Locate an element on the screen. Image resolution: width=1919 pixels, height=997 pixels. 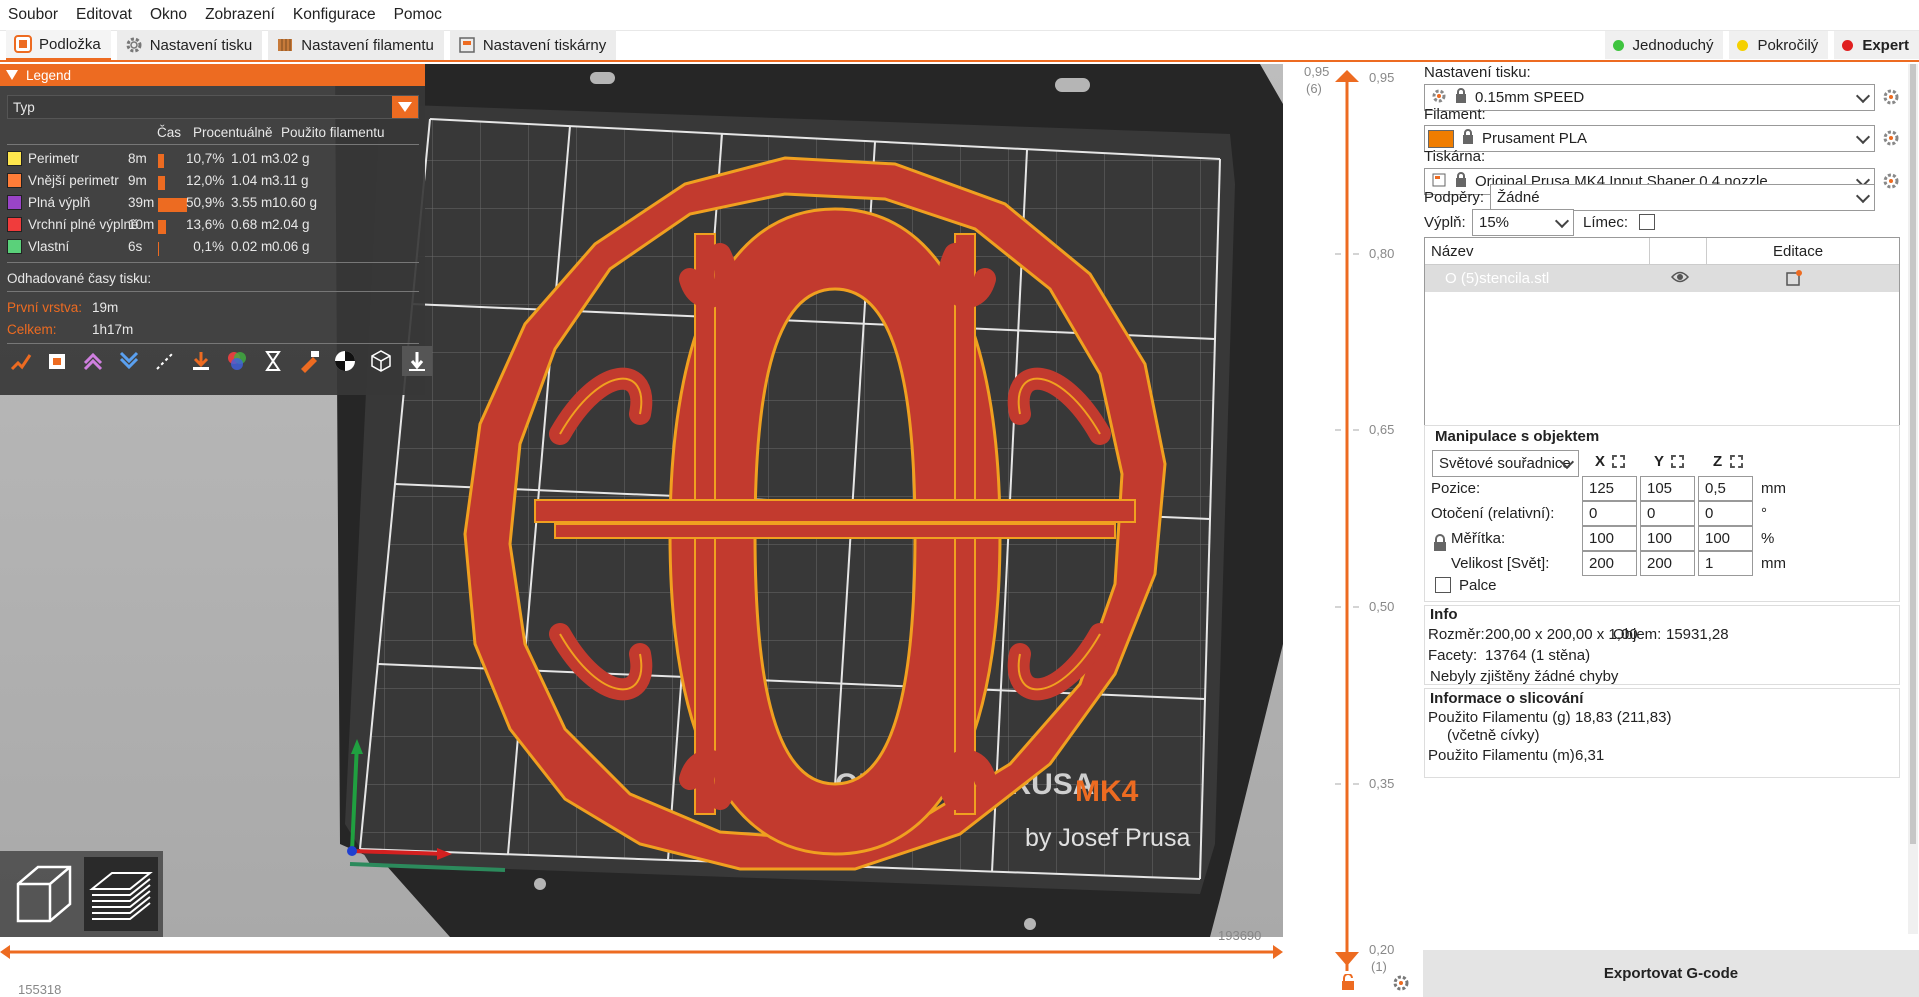
scale-y-input: 100 is located at coordinates (1667, 538).